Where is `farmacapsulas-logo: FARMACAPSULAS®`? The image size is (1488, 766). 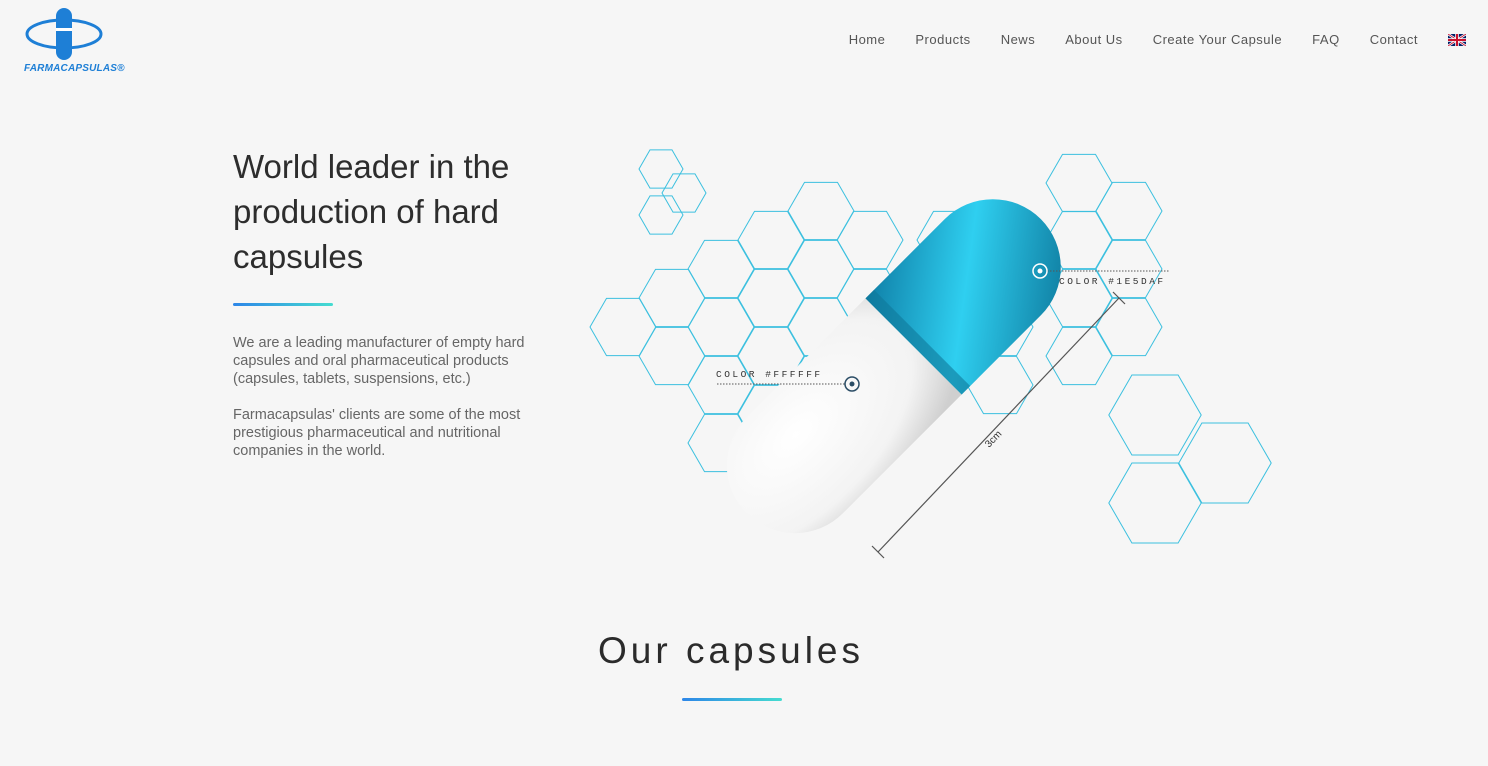
farmacapsulas-logo: FARMACAPSULAS® is located at coordinates (73, 42).